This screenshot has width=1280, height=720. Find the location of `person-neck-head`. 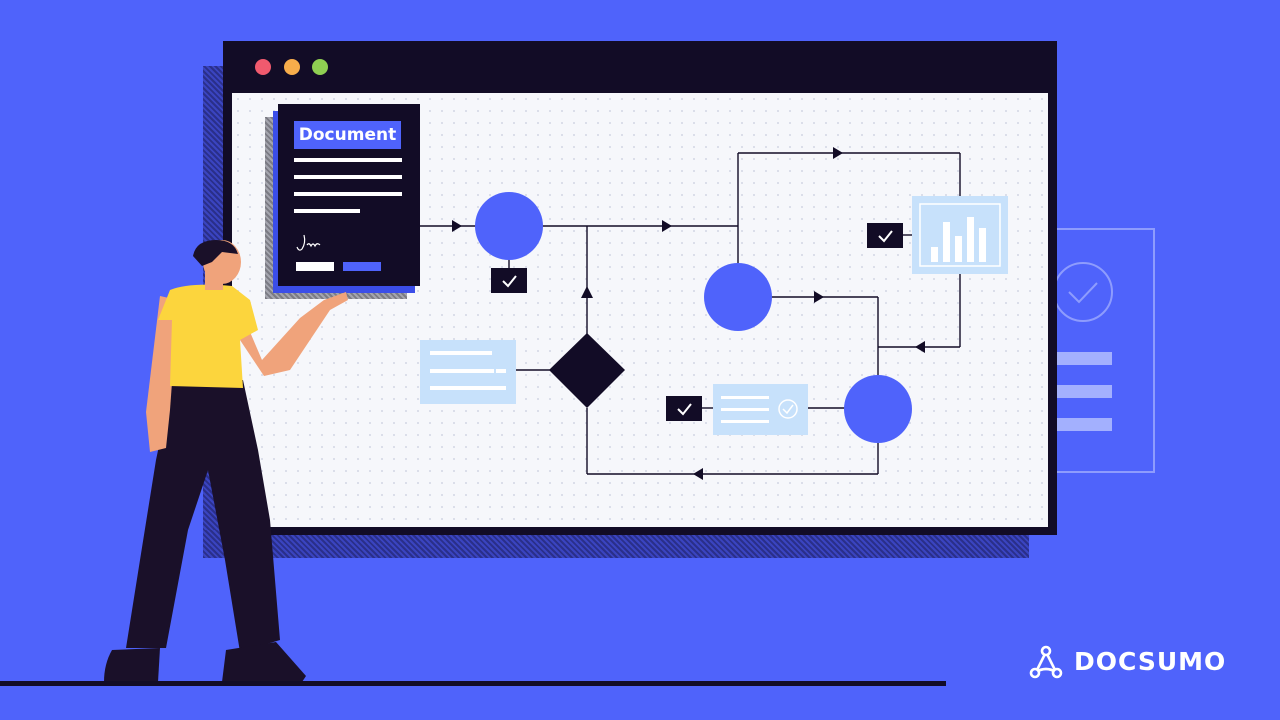

person-neck-head is located at coordinates (217, 265).